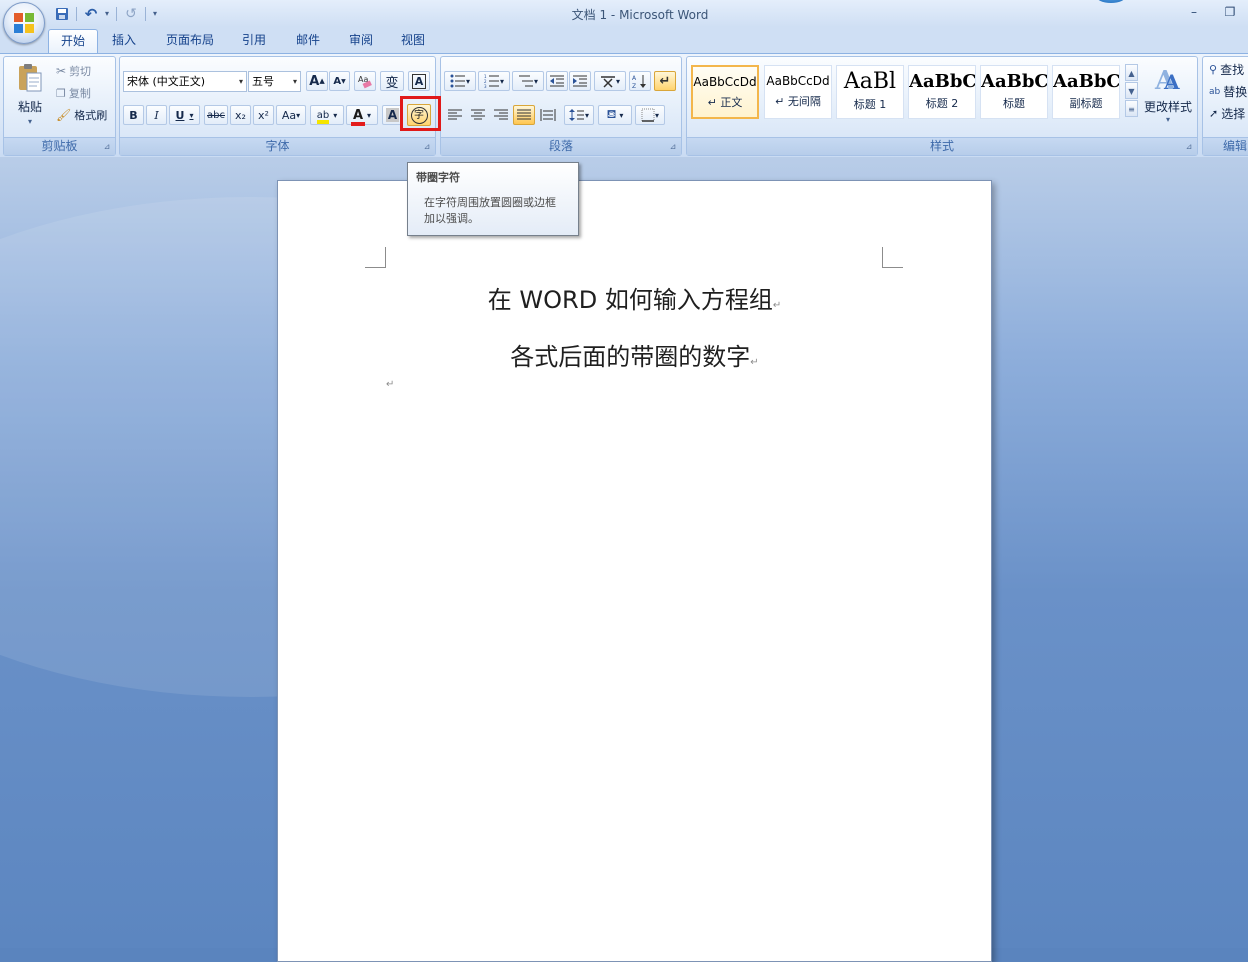 This screenshot has width=1248, height=962. What do you see at coordinates (1189, 147) in the screenshot?
I see `styles-launcher-icon: ⊿` at bounding box center [1189, 147].